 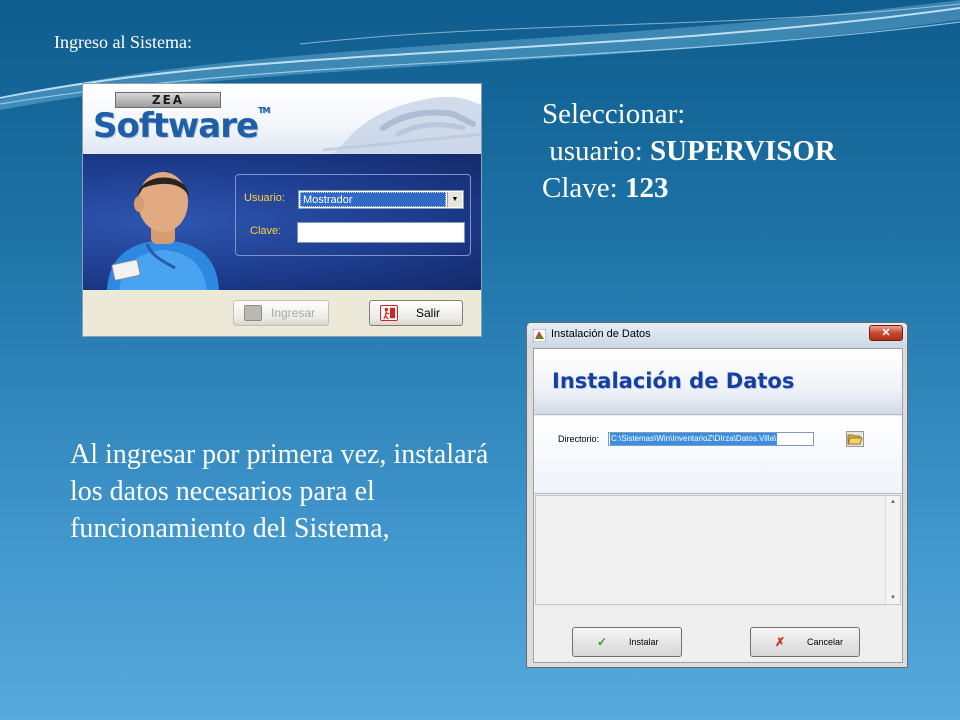 I want to click on clave-label: Clave:, so click(x=266, y=231).